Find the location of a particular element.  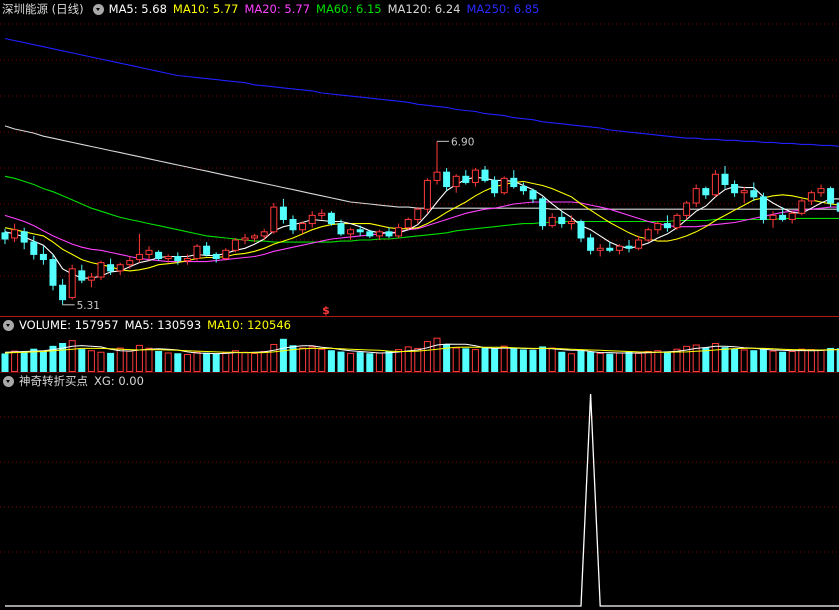

legend-ma20: MA20: 5.77 is located at coordinates (277, 9).